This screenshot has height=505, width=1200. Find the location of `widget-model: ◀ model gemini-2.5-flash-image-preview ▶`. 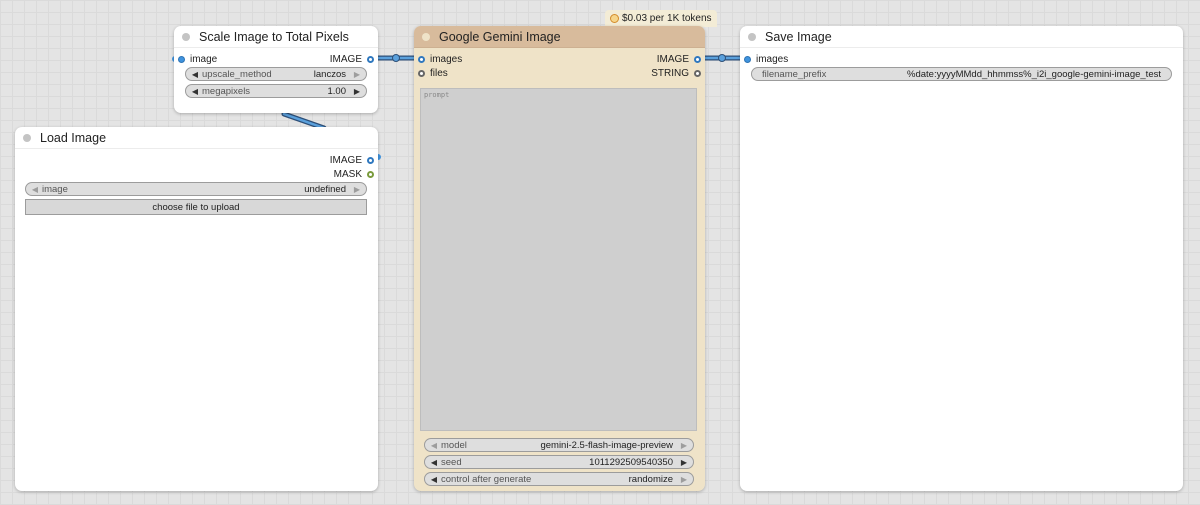

widget-model: ◀ model gemini-2.5-flash-image-preview ▶ is located at coordinates (559, 445).